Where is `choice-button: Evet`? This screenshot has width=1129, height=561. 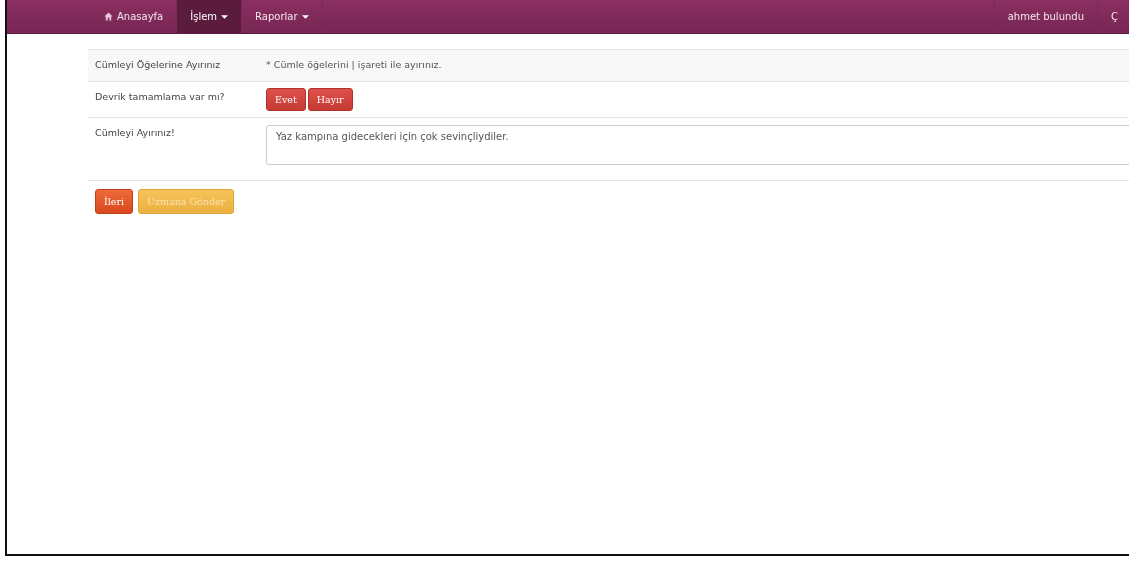
choice-button: Evet is located at coordinates (286, 99).